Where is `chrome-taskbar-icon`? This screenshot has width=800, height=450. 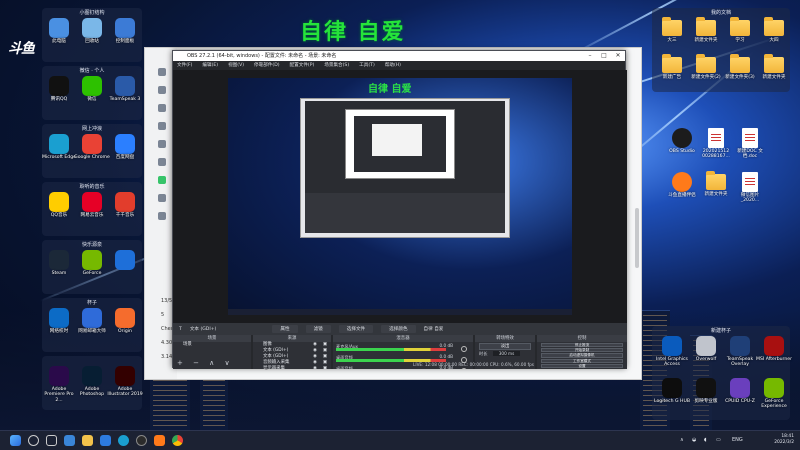
chrome-taskbar-icon is located at coordinates (177, 440).